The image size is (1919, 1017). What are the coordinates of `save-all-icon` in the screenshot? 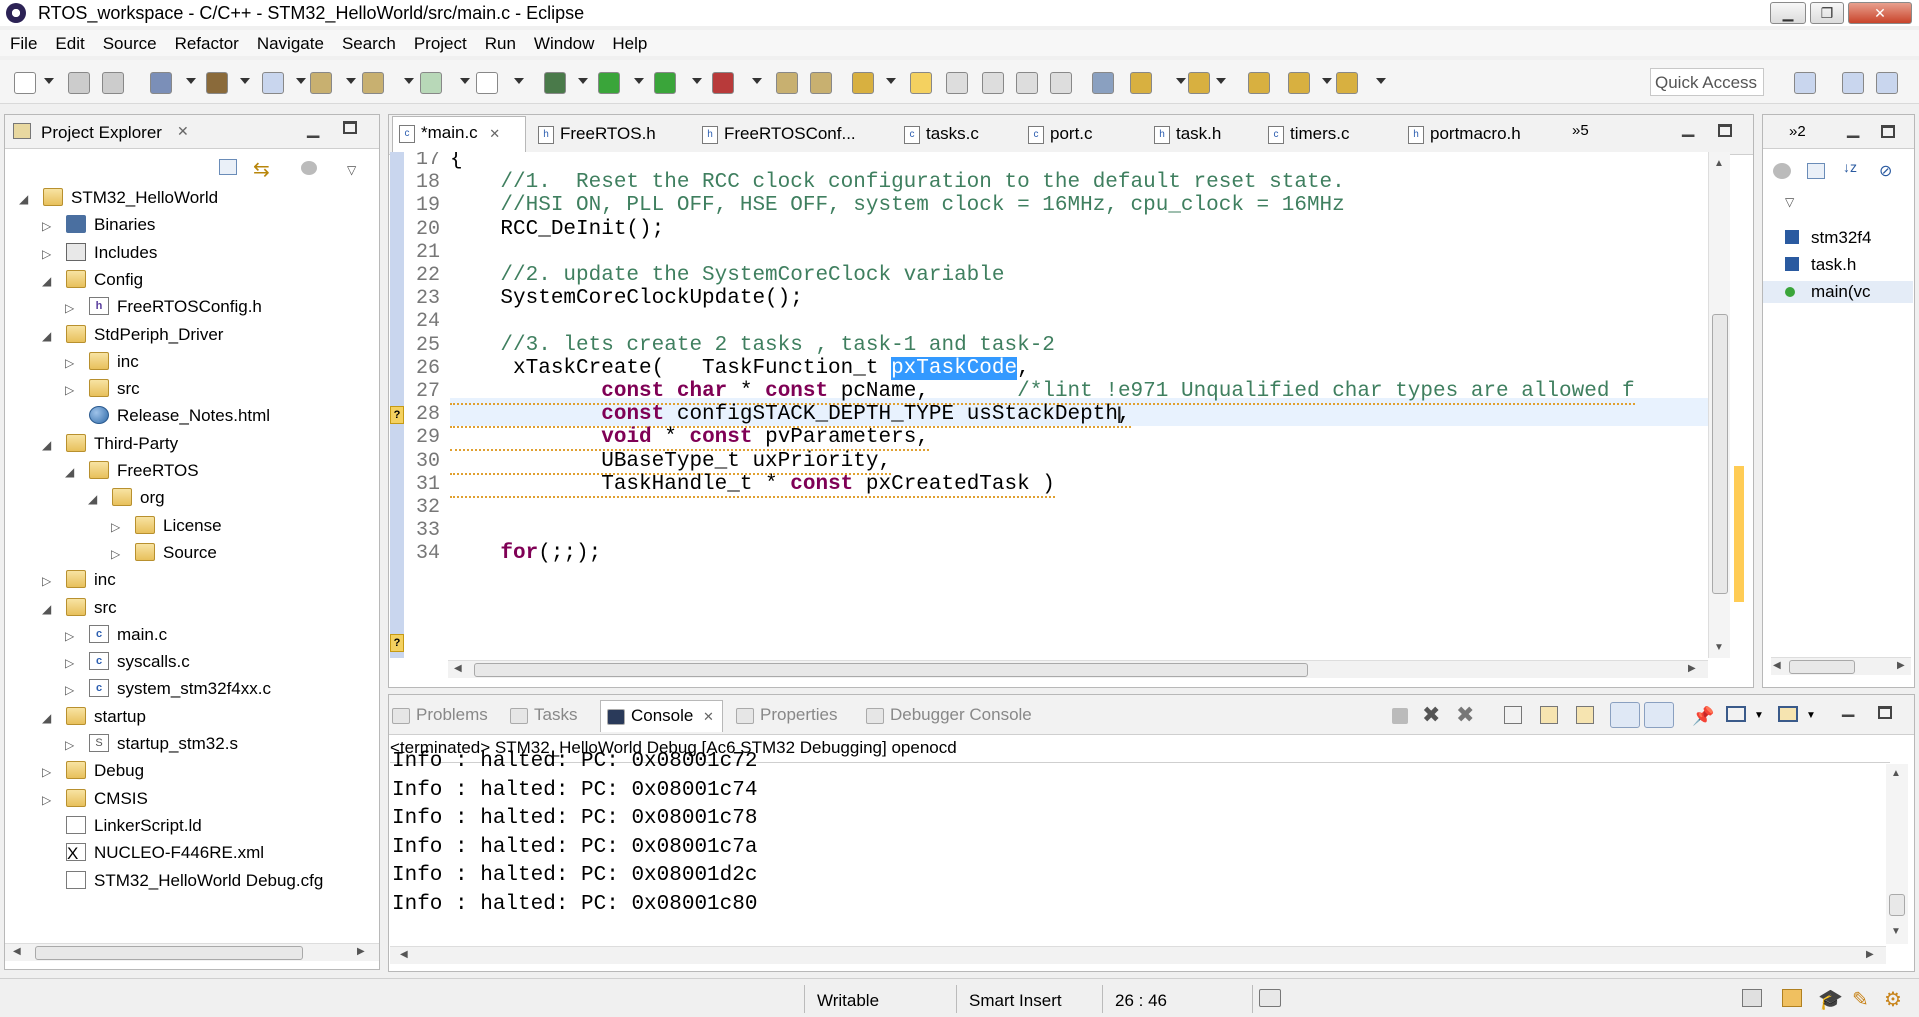 It's located at (113, 83).